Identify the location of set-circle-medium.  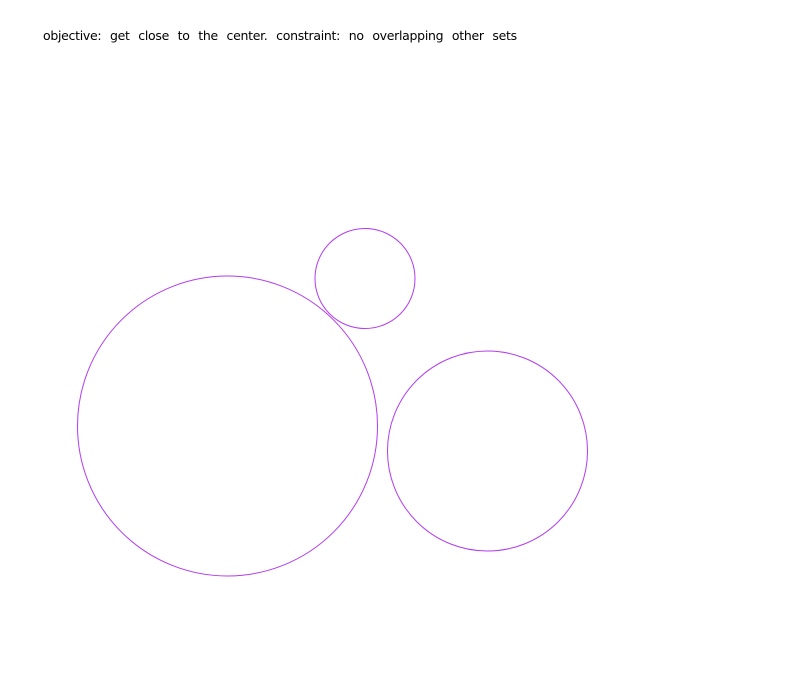
(487, 451).